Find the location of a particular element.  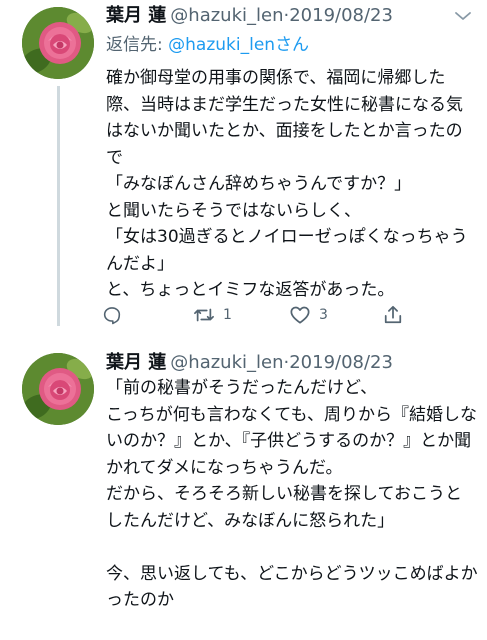

retweet-count: 1 is located at coordinates (227, 315).